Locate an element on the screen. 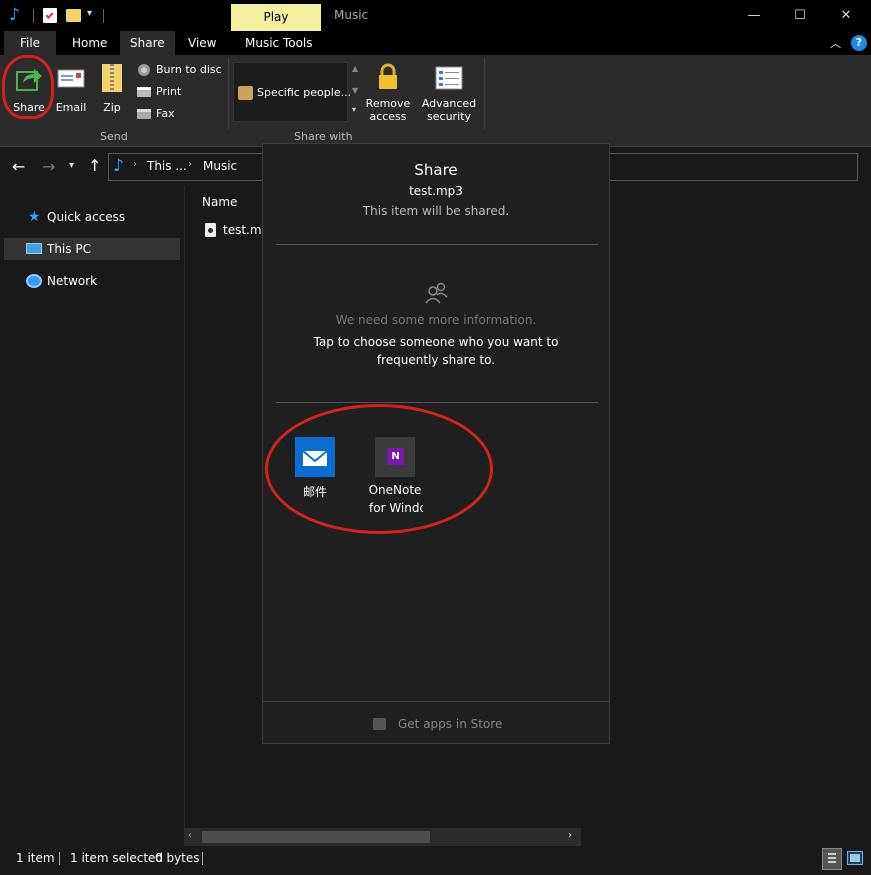  advanced-security-button: Advanced security is located at coordinates (449, 92).